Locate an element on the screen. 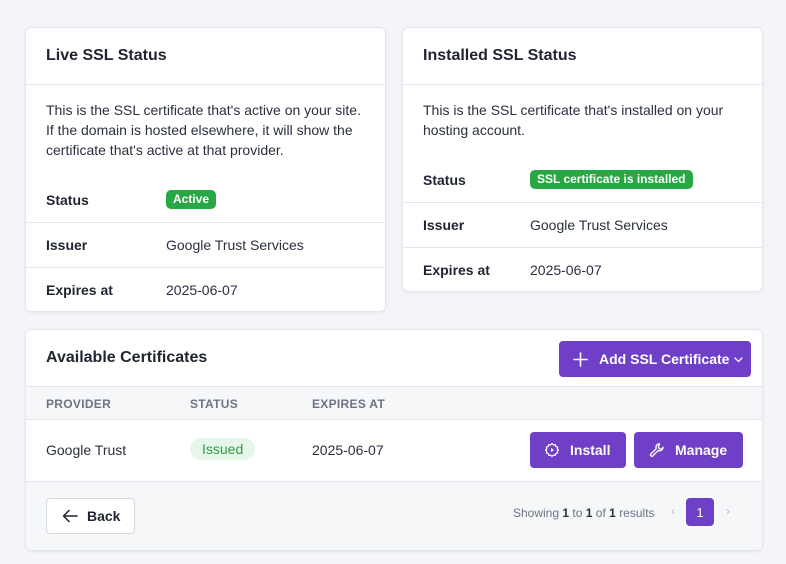 The width and height of the screenshot is (786, 564). install-label: Install is located at coordinates (590, 450).